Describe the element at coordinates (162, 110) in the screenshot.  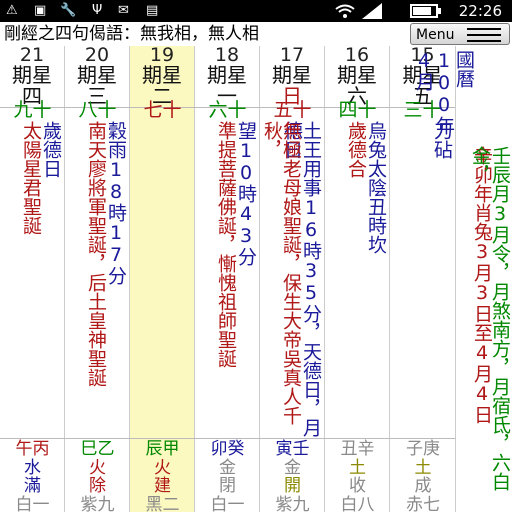
I see `lunar-day: 七十` at that location.